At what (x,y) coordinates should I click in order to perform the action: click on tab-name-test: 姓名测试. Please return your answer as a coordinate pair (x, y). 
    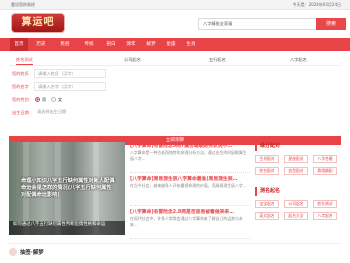
    Looking at the image, I should click on (24, 61).